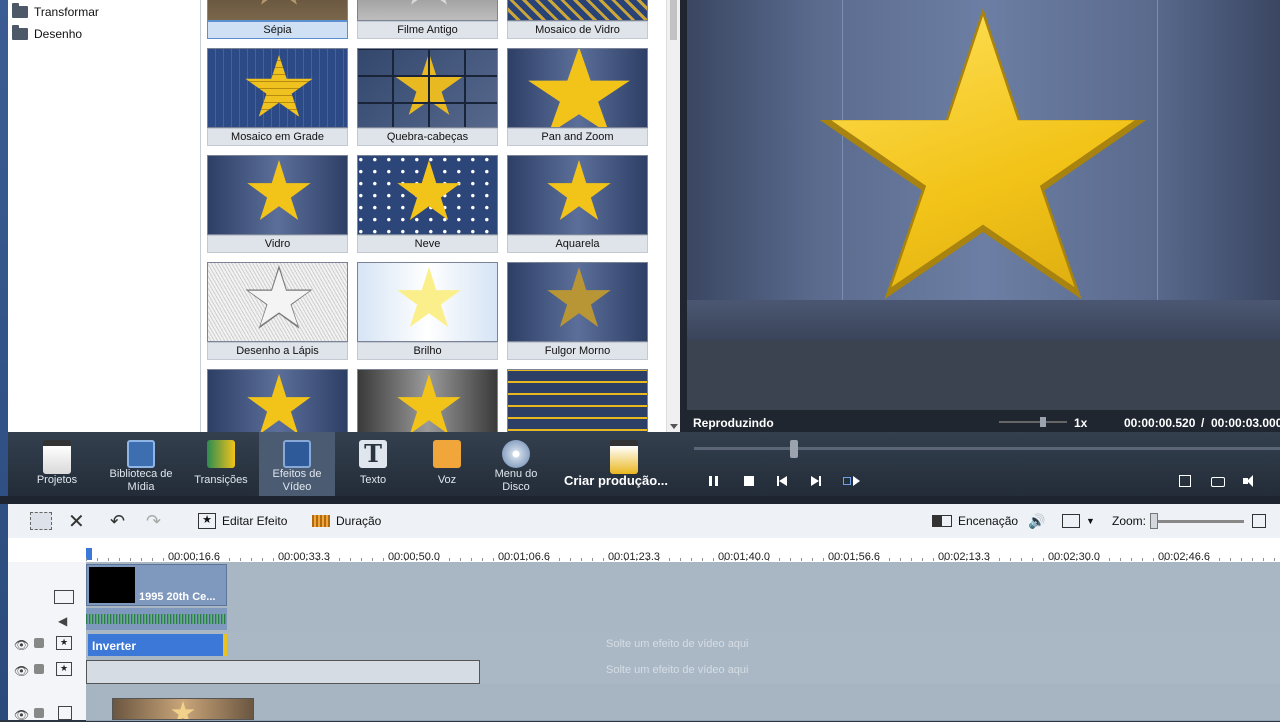 The image size is (1280, 722). I want to click on effect-tile-fulgor-morno: Fulgor Morno, so click(577, 311).